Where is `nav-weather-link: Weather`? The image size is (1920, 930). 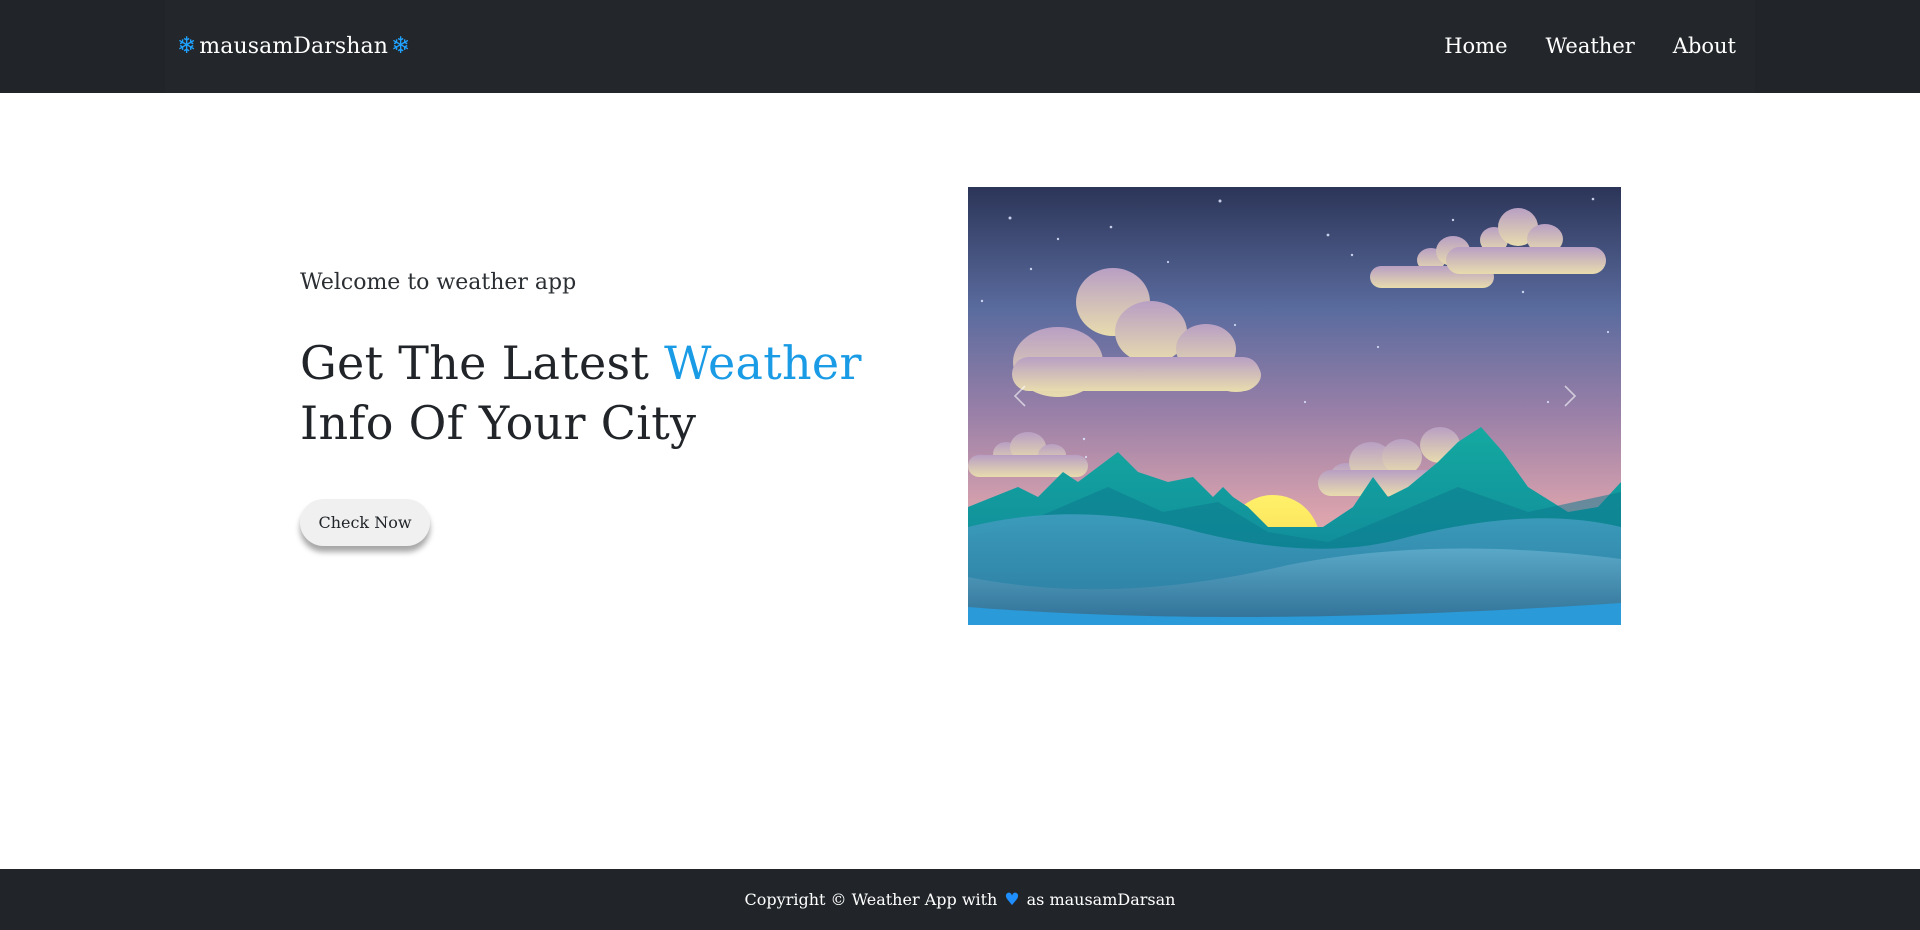
nav-weather-link: Weather is located at coordinates (1590, 46).